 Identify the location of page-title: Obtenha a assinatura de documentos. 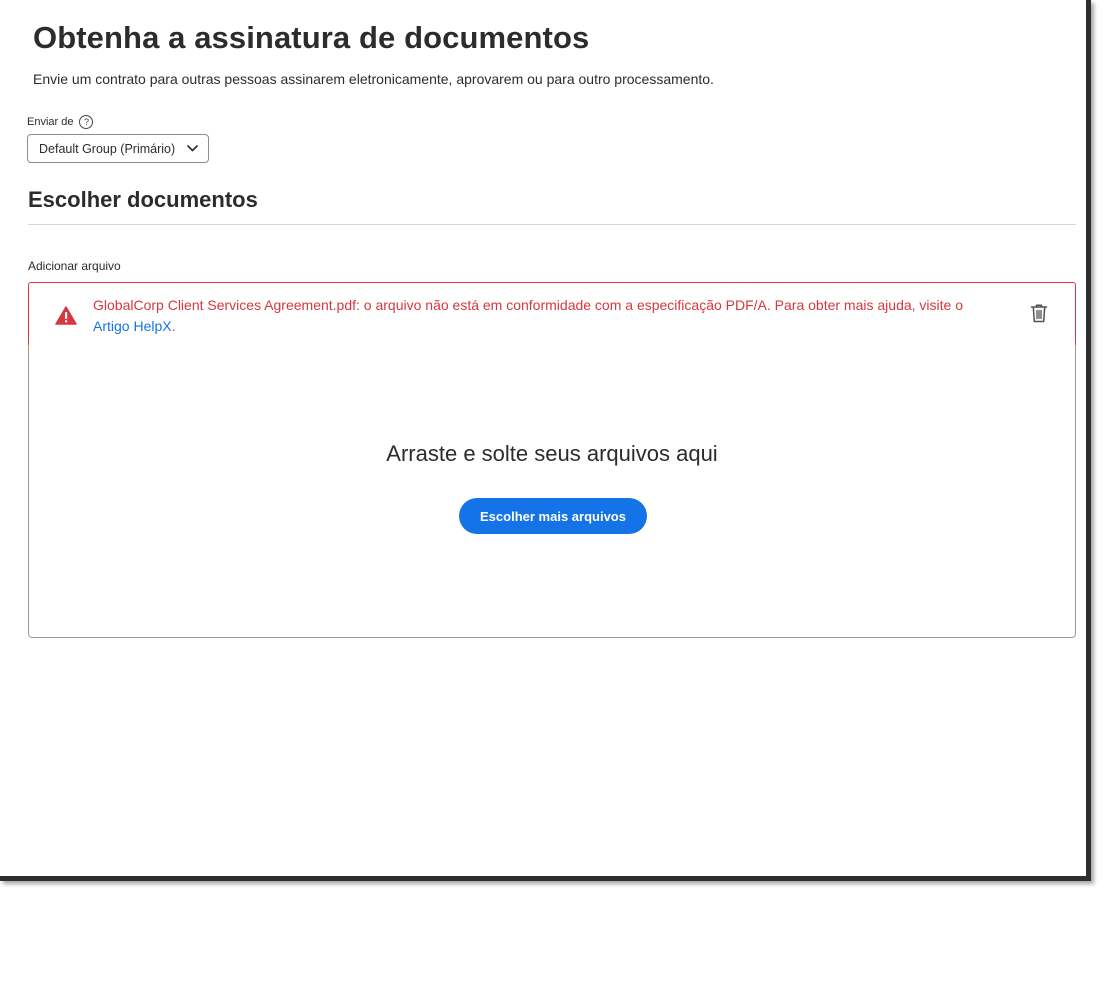
(311, 37).